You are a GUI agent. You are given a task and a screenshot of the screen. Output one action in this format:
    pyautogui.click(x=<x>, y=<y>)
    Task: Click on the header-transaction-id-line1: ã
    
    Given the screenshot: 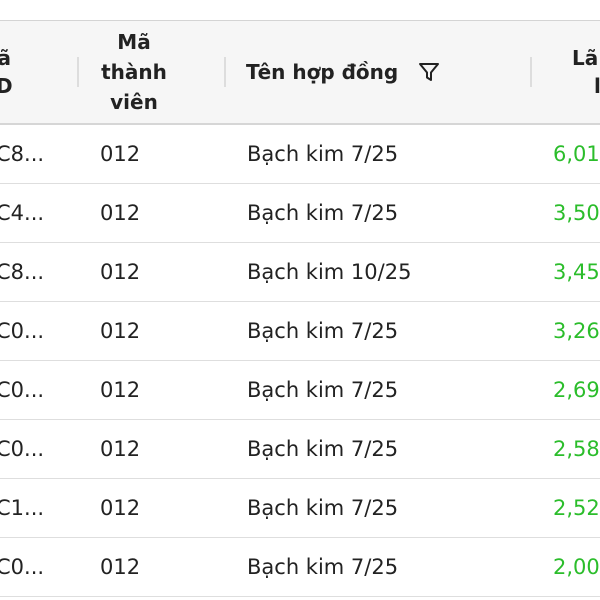 What is the action you would take?
    pyautogui.click(x=6, y=58)
    